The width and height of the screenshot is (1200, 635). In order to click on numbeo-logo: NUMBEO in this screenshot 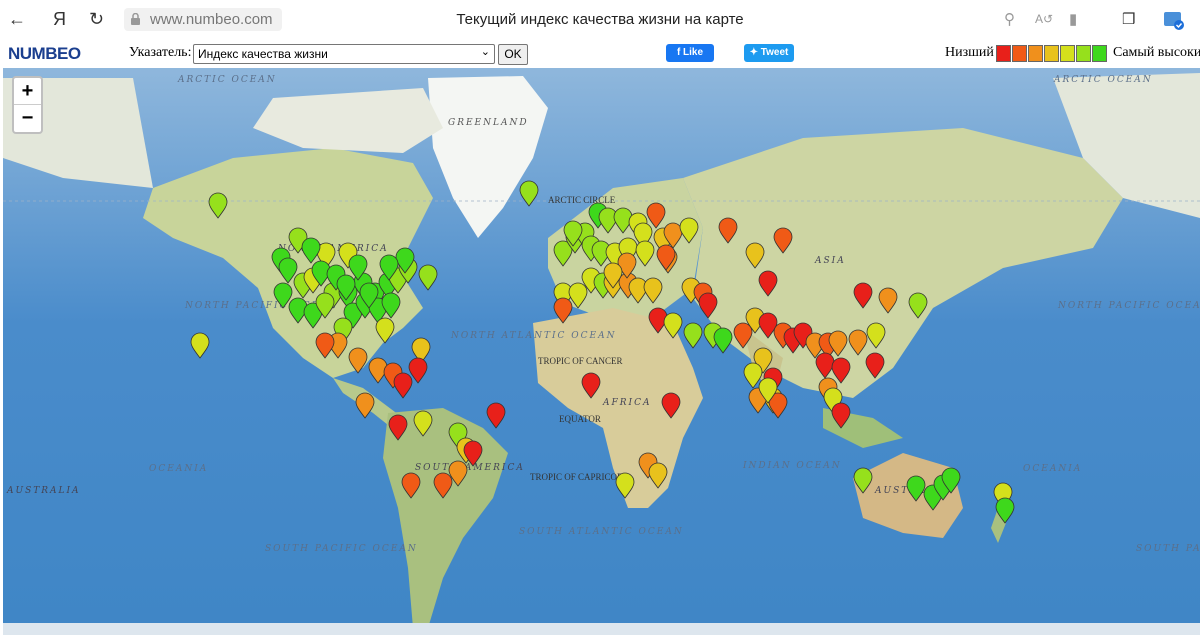, I will do `click(44, 54)`.